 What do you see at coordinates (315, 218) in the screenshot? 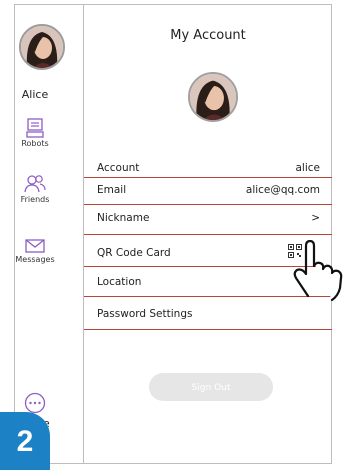
I see `chevron-right-icon: >` at bounding box center [315, 218].